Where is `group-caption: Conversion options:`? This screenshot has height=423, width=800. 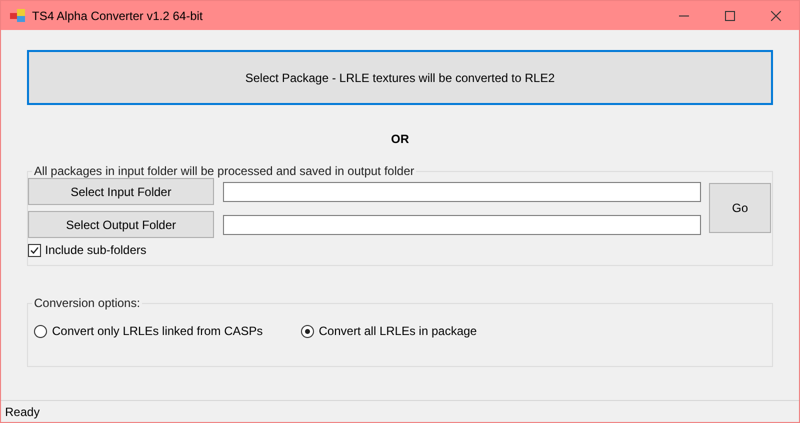
group-caption: Conversion options: is located at coordinates (87, 303).